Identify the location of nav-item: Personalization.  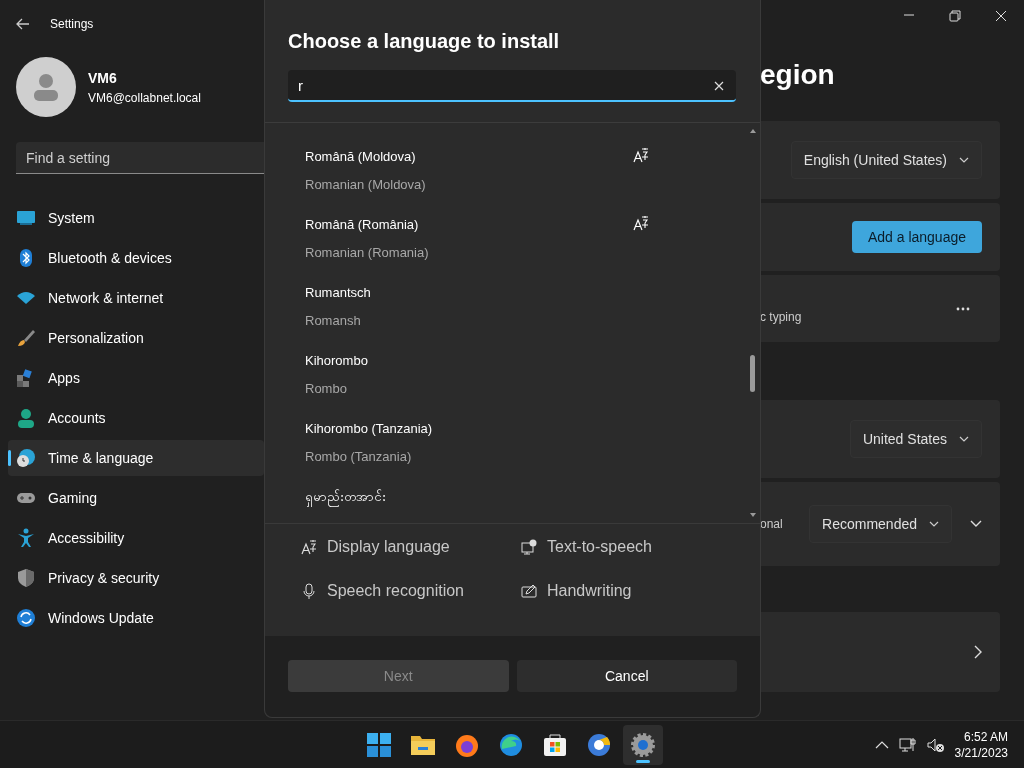
(136, 338).